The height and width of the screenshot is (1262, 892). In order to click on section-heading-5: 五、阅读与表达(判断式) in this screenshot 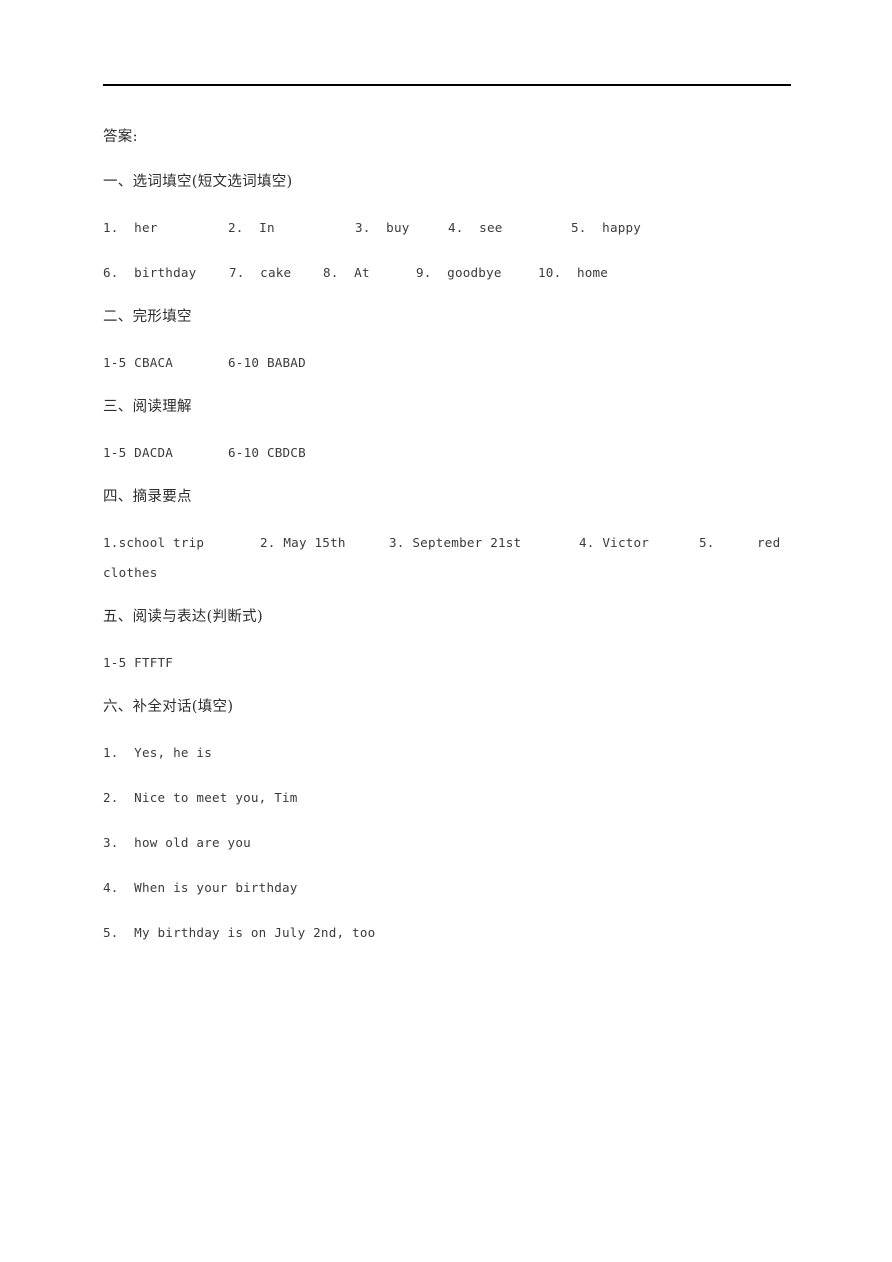, I will do `click(183, 617)`.